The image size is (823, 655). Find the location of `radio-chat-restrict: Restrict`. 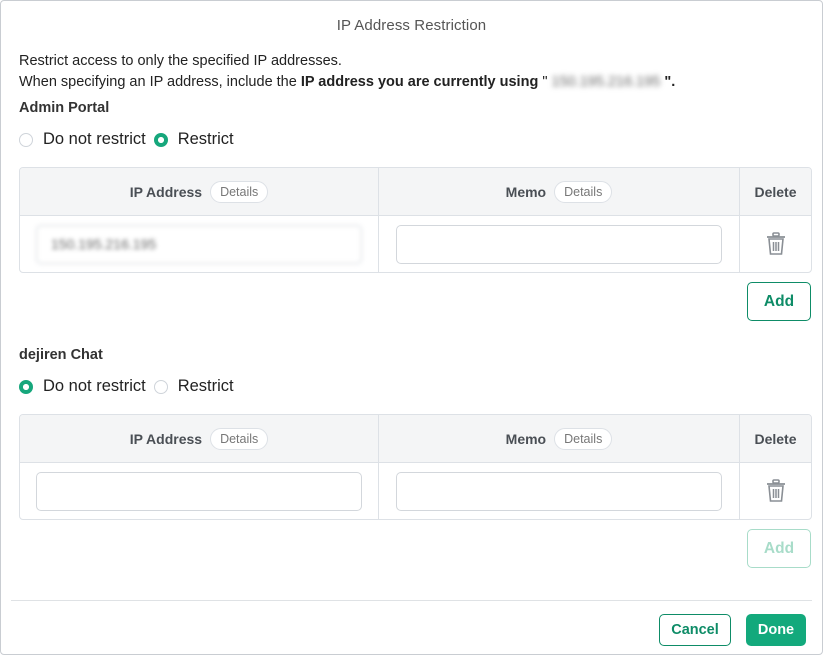

radio-chat-restrict: Restrict is located at coordinates (193, 386).